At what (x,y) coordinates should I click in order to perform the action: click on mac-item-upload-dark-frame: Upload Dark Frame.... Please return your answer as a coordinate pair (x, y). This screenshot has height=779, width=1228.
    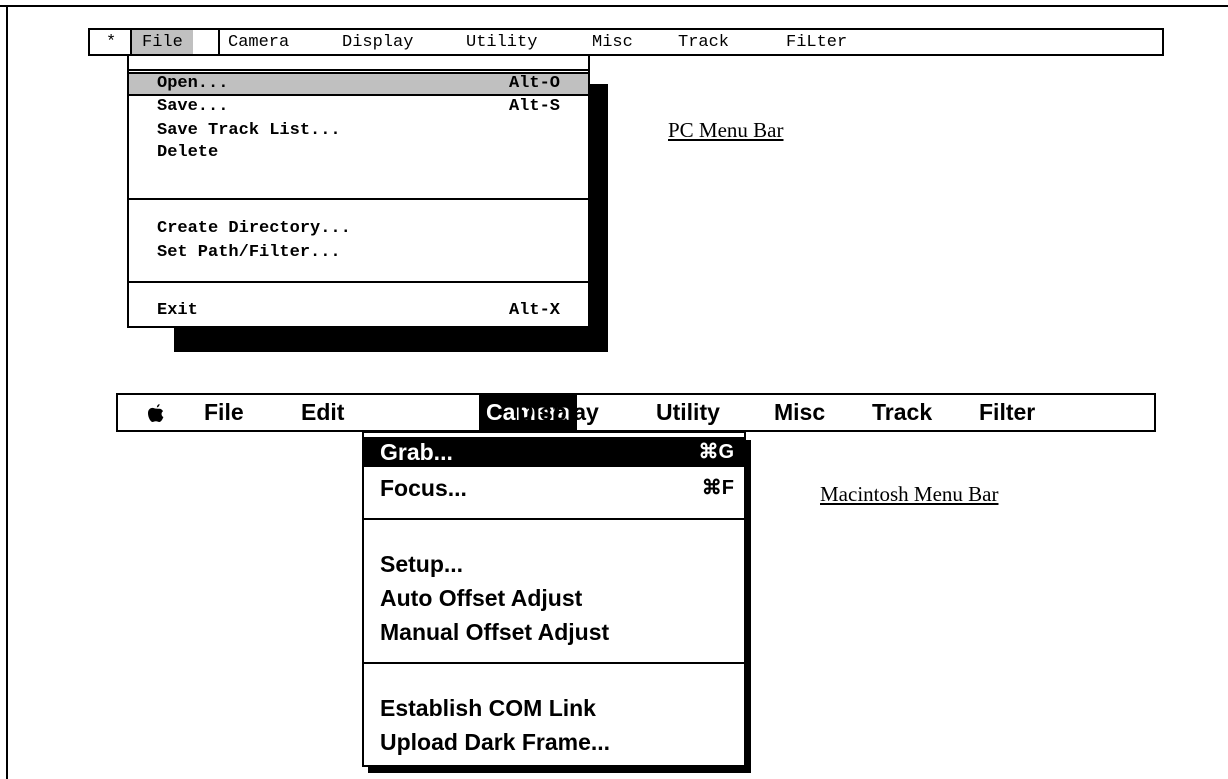
    Looking at the image, I should click on (554, 742).